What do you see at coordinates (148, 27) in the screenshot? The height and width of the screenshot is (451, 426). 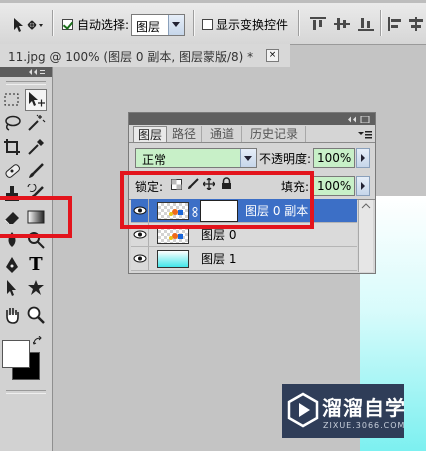 I see `auto-select-target-value: 图层` at bounding box center [148, 27].